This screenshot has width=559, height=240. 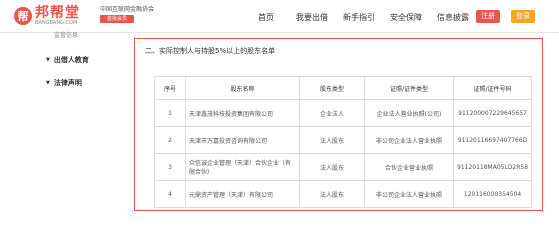 I want to click on nav-item-lend: 我要出借, so click(x=312, y=17).